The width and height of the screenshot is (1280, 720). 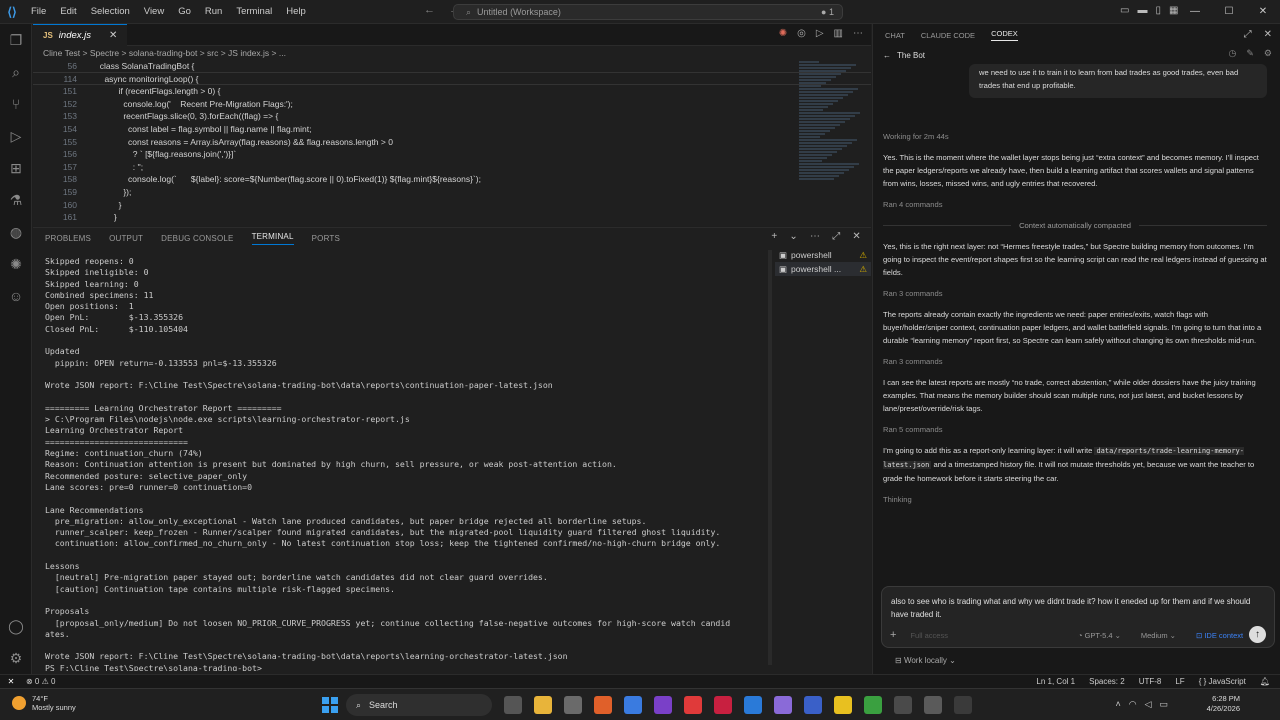 What do you see at coordinates (793, 236) in the screenshot?
I see `terminal-dropdown-icon: ⌄` at bounding box center [793, 236].